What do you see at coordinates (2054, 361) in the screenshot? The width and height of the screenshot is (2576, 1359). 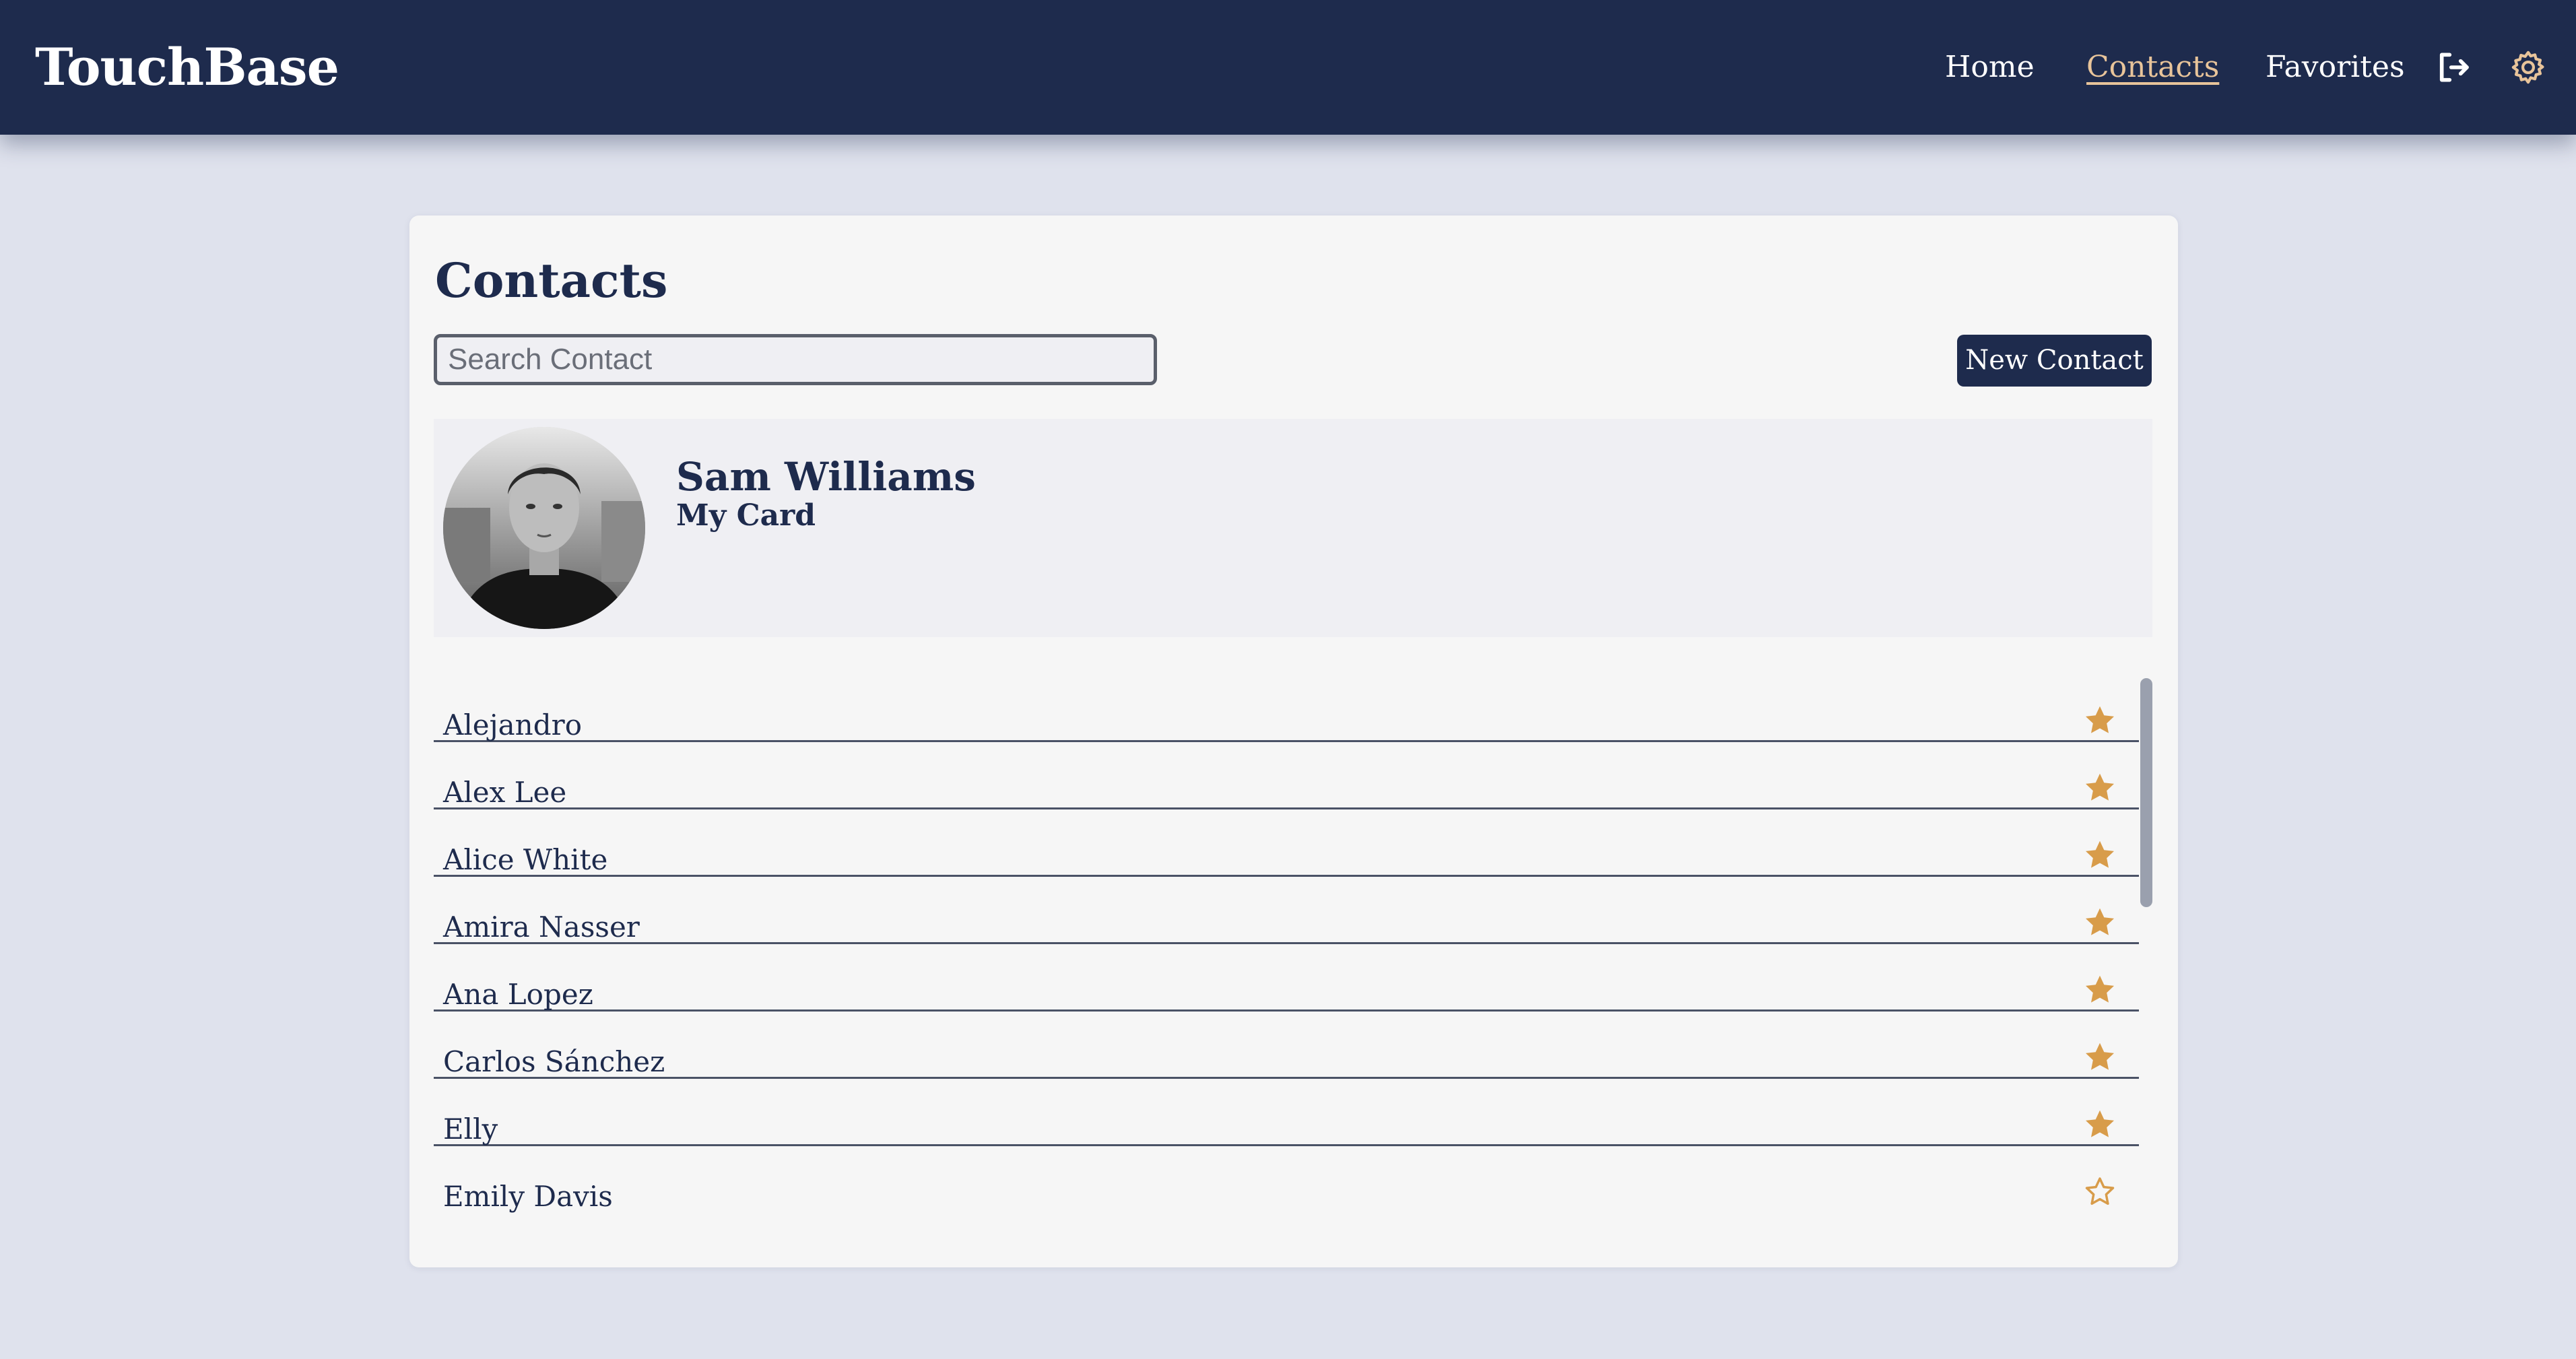 I see `new-contact-button: New Contact` at bounding box center [2054, 361].